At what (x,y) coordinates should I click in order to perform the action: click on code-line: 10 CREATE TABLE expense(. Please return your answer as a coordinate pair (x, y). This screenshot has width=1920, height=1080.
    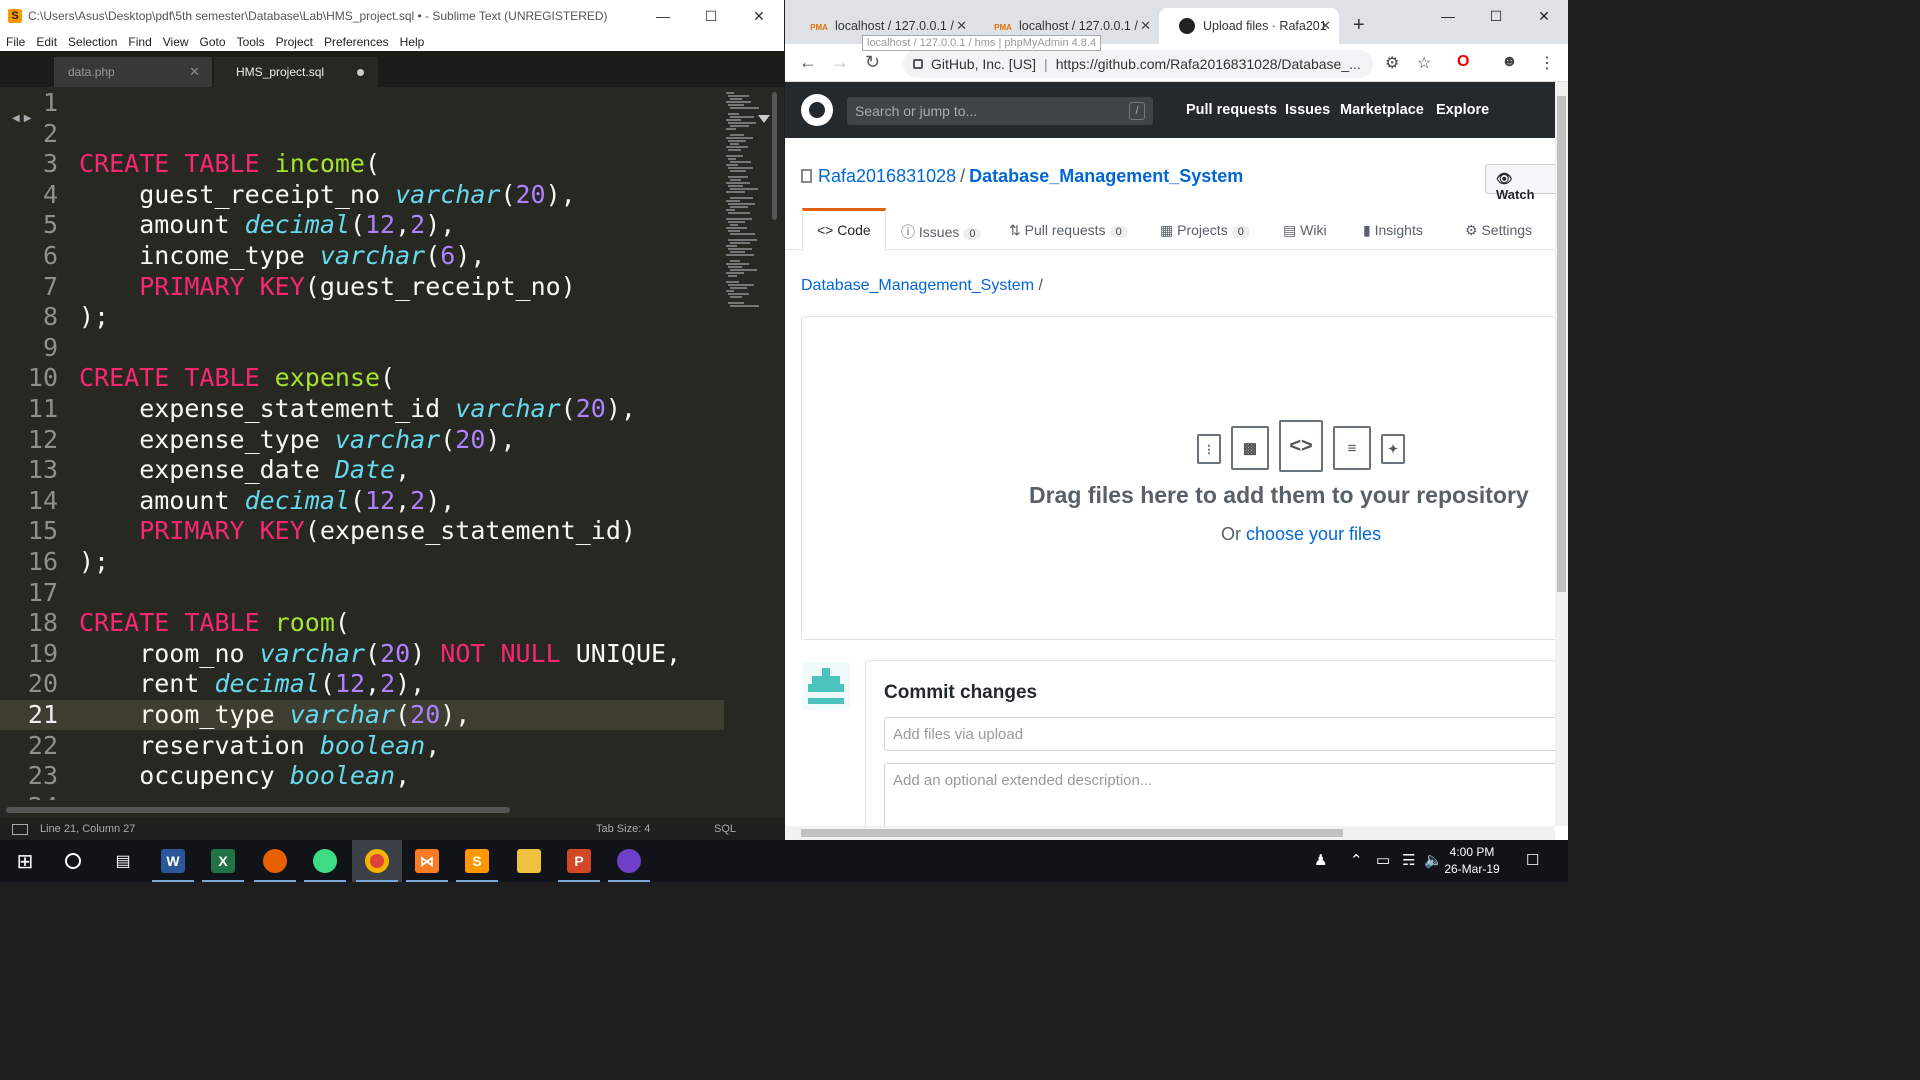
    Looking at the image, I should click on (362, 378).